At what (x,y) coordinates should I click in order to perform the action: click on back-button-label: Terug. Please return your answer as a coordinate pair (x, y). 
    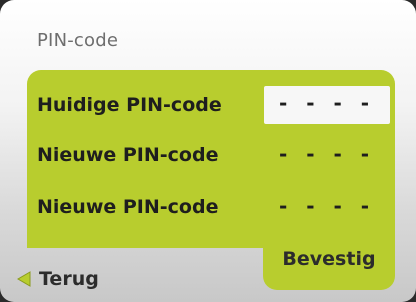
    Looking at the image, I should click on (69, 279).